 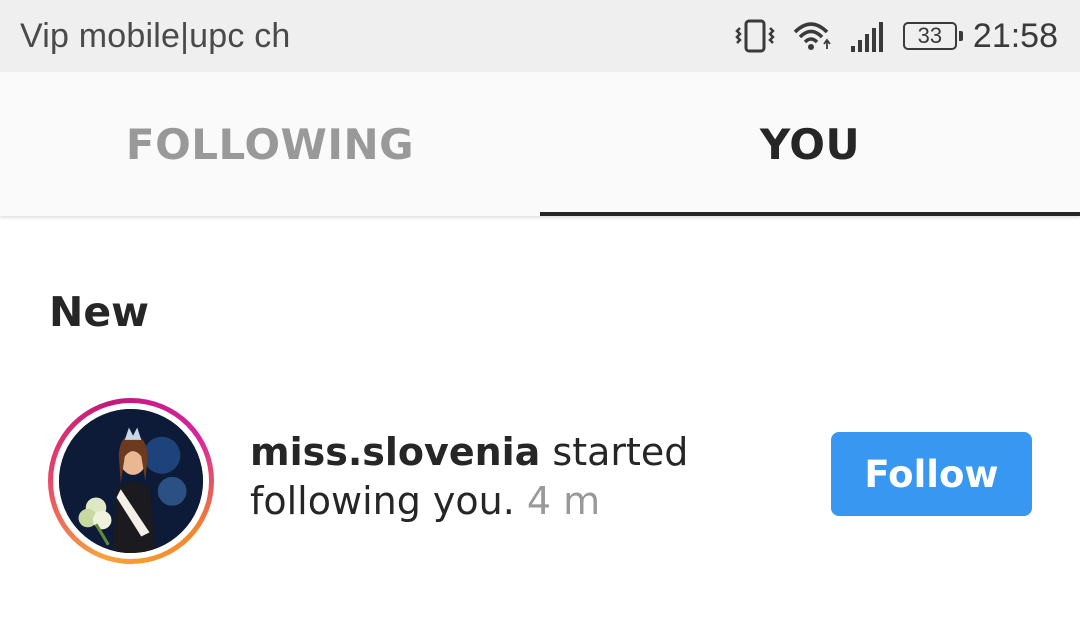 I want to click on avatar, so click(x=131, y=481).